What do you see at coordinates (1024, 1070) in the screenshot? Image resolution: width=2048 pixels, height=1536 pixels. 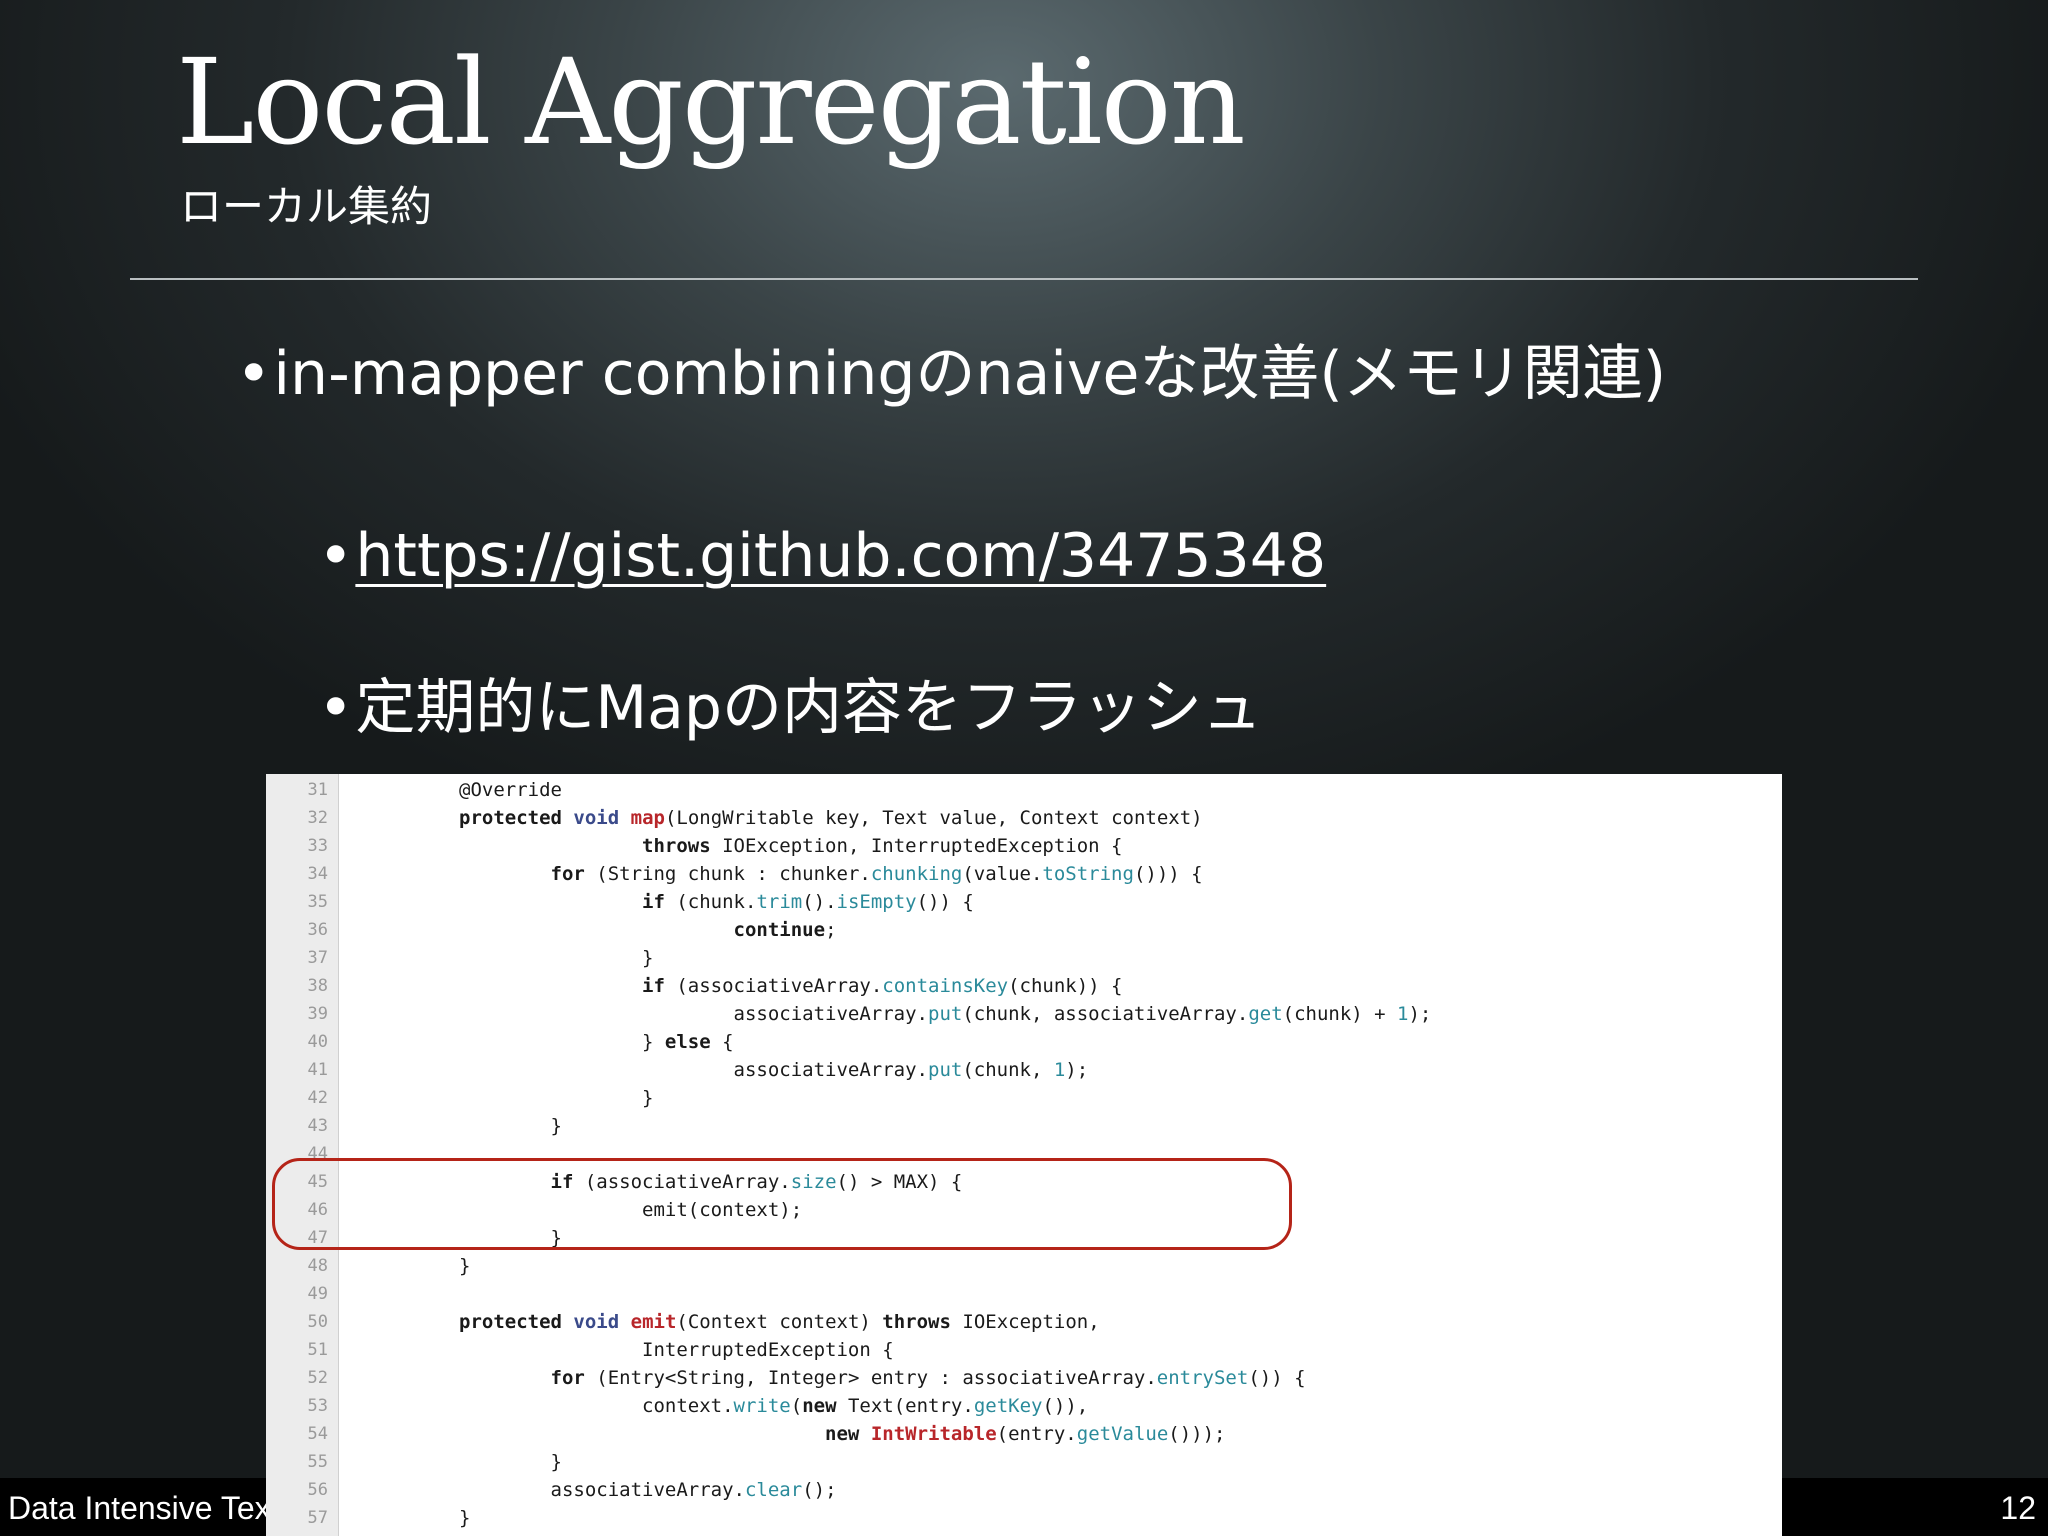 I see `code-line: 41 associativeArray.put(chunk, 1);` at bounding box center [1024, 1070].